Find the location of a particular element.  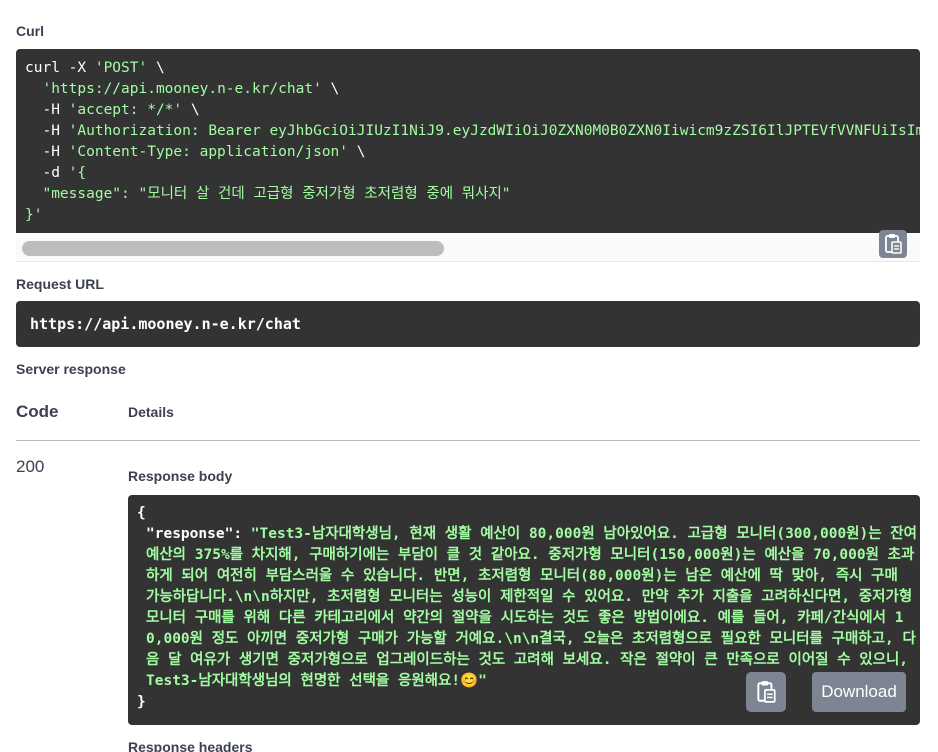

response-key: "response" is located at coordinates (190, 534).